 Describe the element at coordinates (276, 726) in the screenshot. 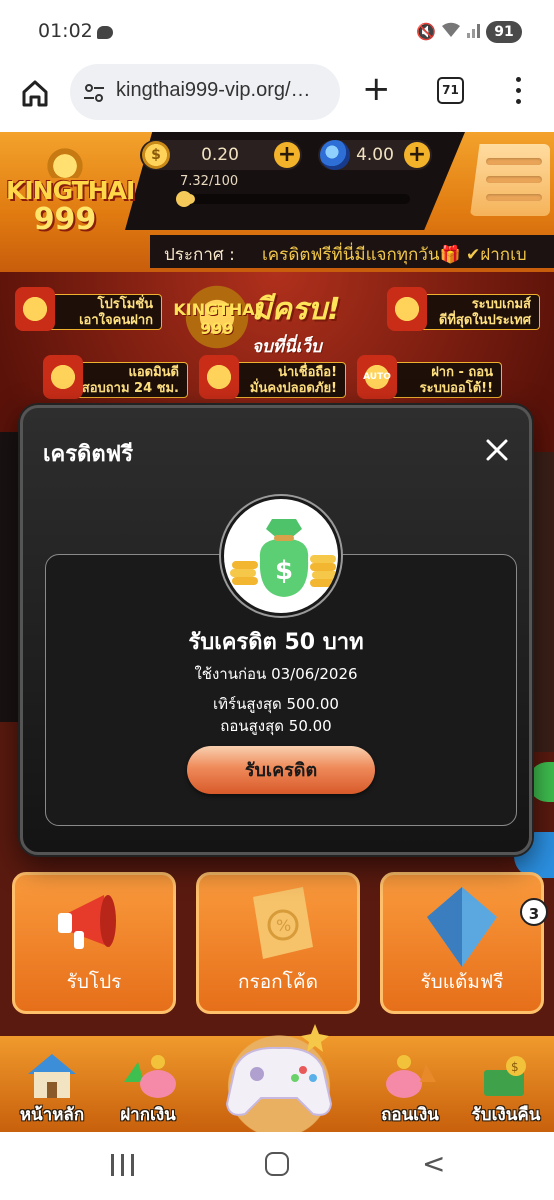

I see `max-withdraw-text: ถอนสูงสุด 50.00` at that location.